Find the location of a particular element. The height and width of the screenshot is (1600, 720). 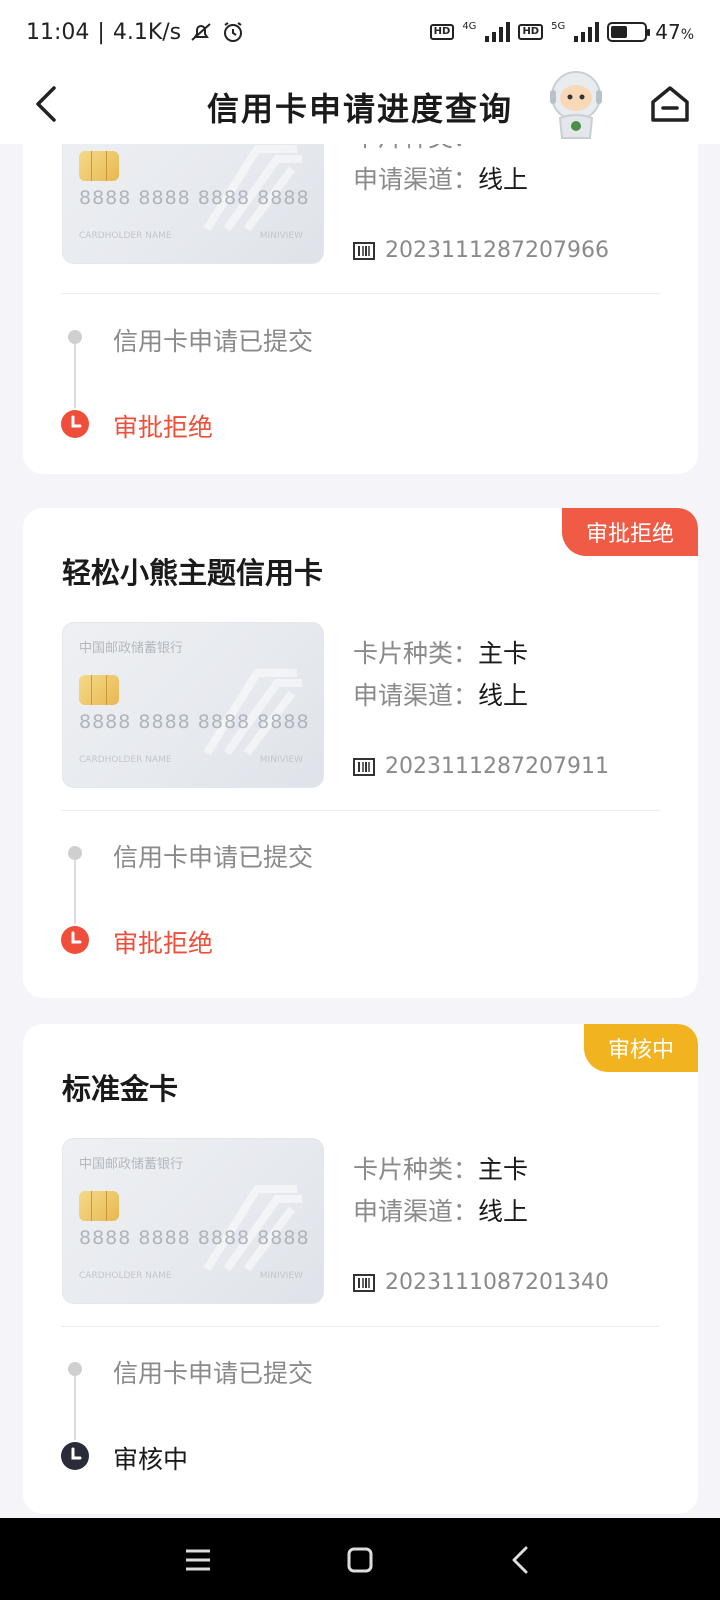

battery-icon is located at coordinates (629, 32).